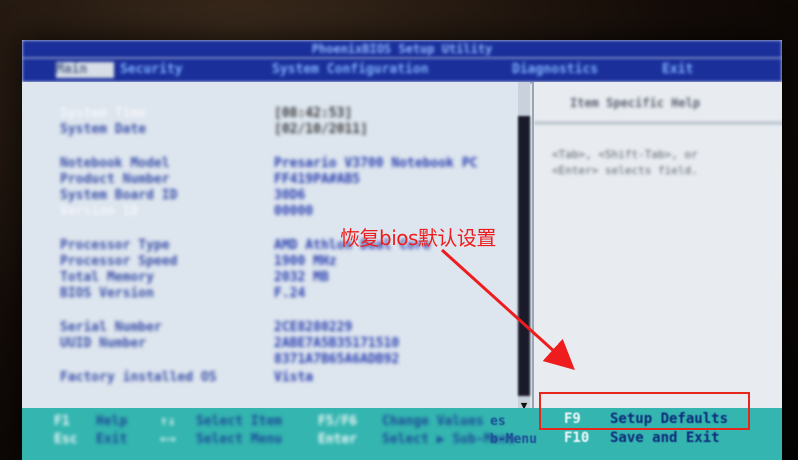 This screenshot has width=798, height=460. Describe the element at coordinates (625, 154) in the screenshot. I see `help-line-1: <Tab>, <Shift-Tab>, or` at that location.